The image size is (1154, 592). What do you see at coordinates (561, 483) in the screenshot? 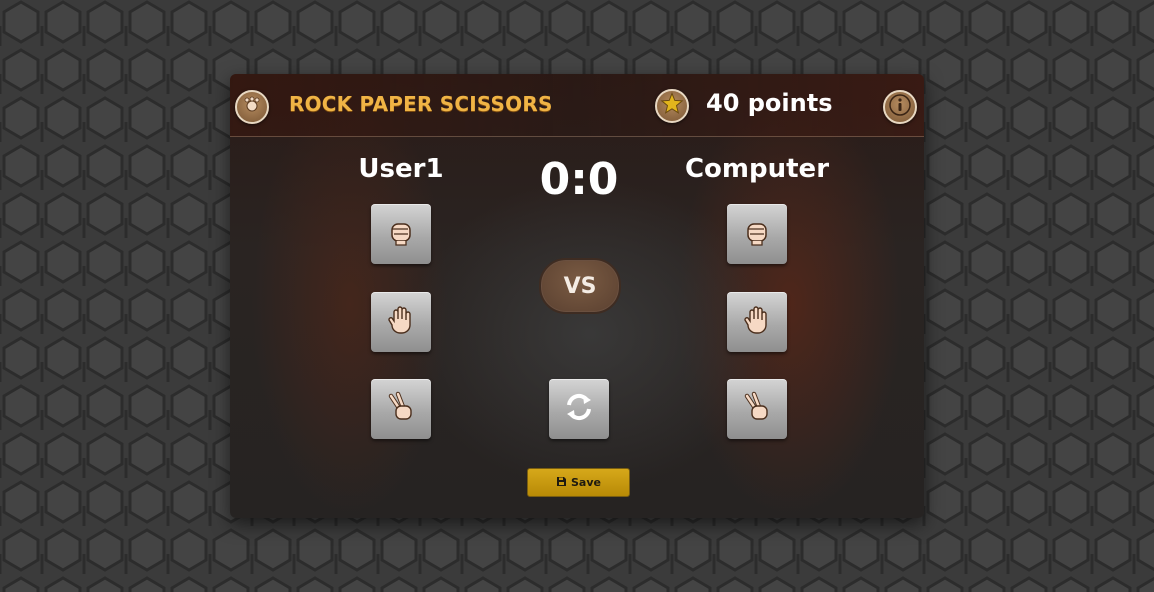
I see `floppy-disk-icon` at bounding box center [561, 483].